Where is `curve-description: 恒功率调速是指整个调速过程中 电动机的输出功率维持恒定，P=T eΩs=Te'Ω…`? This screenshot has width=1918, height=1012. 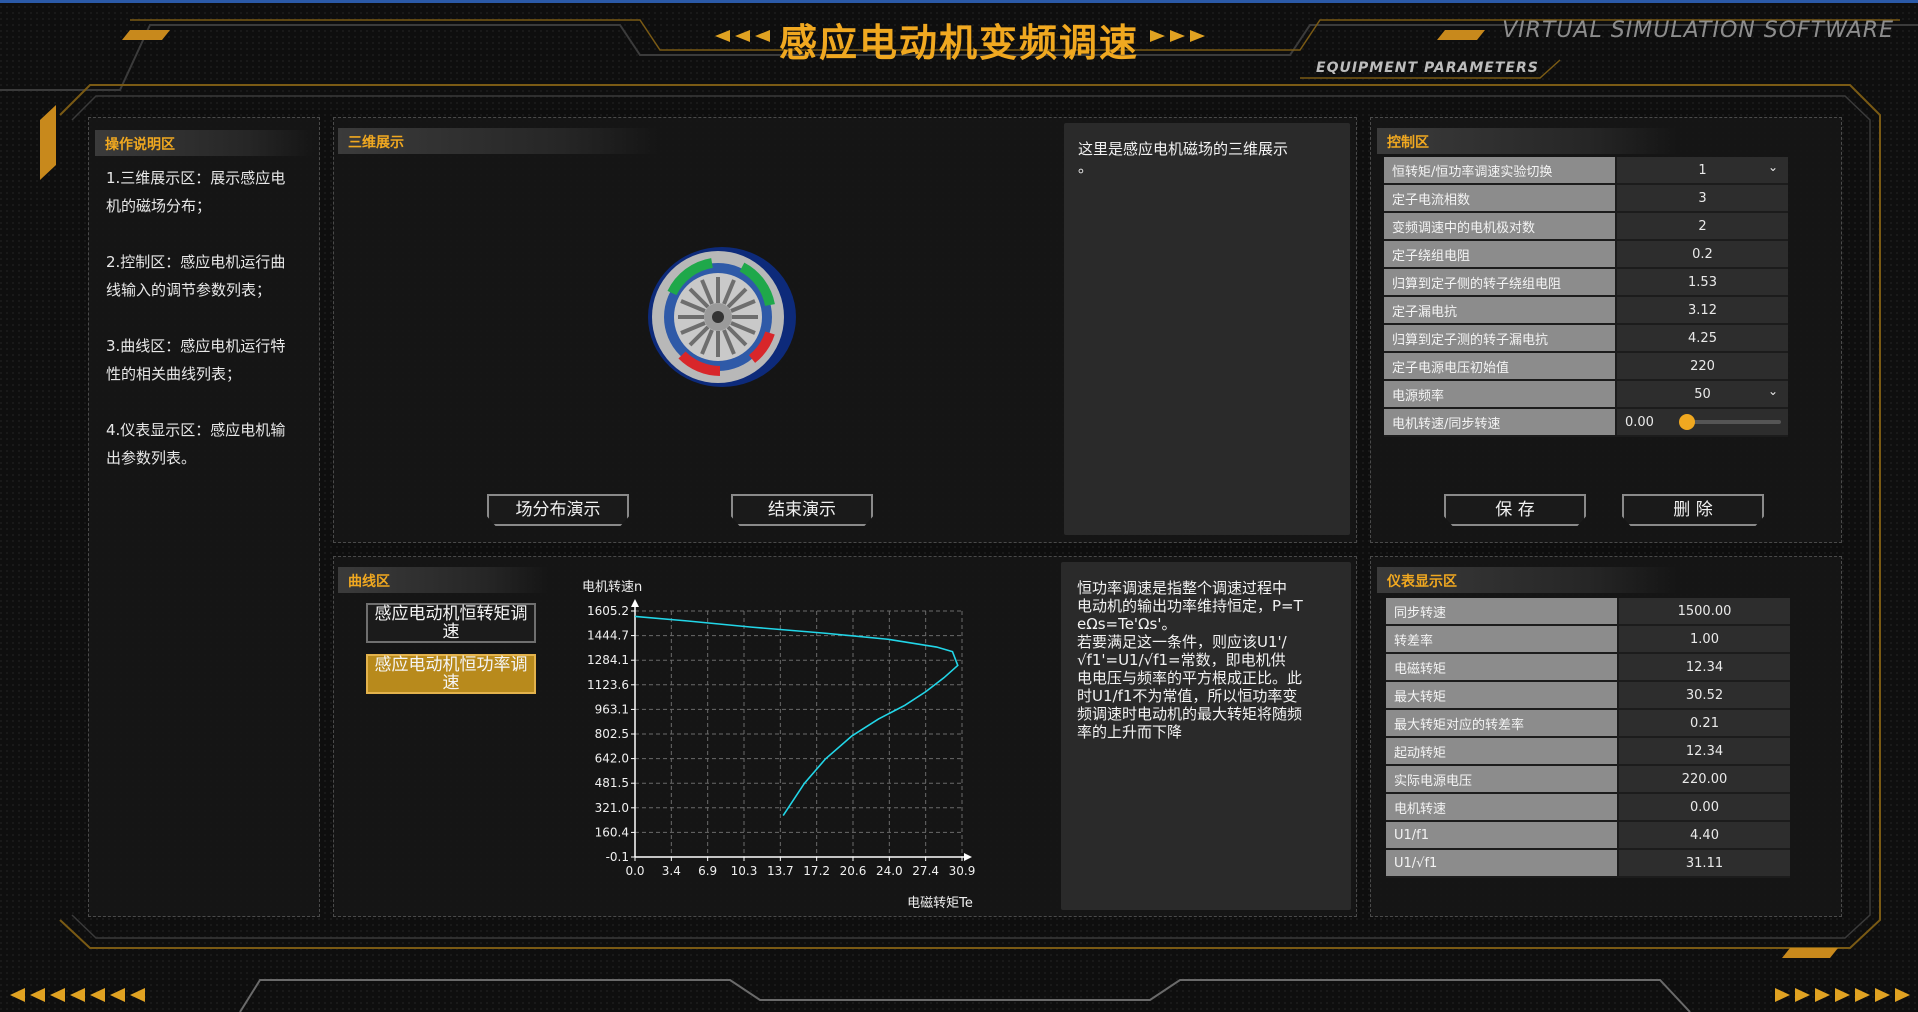
curve-description: 恒功率调速是指整个调速过程中 电动机的输出功率维持恒定，P=T eΩs=Te'Ω… is located at coordinates (1190, 660).